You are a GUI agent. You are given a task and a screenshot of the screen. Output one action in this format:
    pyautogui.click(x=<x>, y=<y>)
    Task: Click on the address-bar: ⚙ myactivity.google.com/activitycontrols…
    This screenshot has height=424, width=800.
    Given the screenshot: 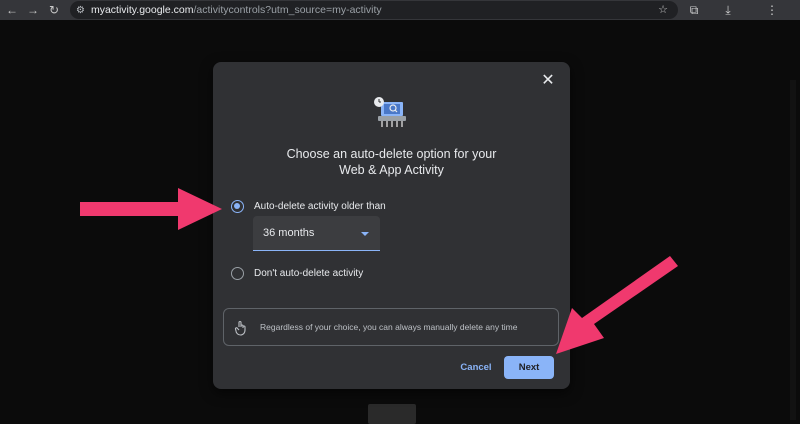 What is the action you would take?
    pyautogui.click(x=374, y=10)
    